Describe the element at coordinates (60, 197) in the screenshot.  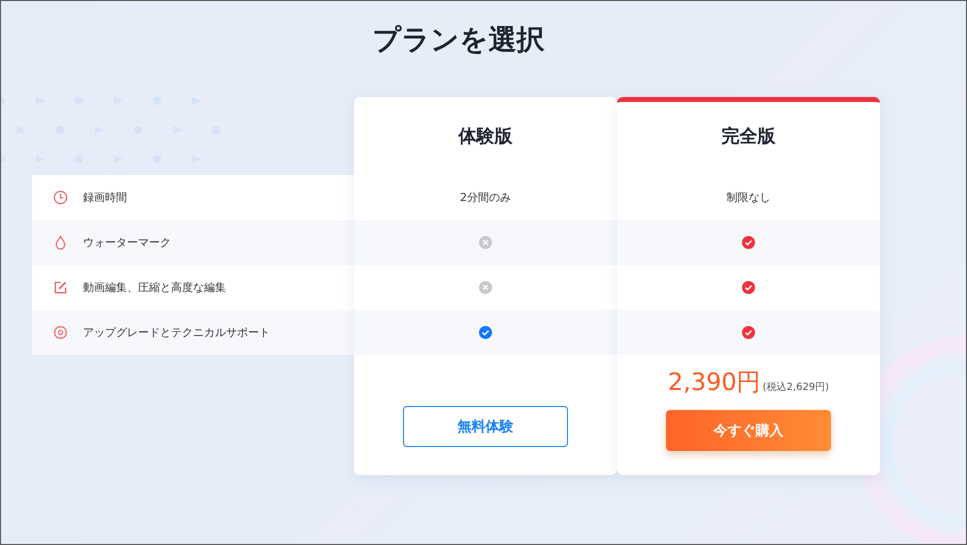
I see `clock-icon` at that location.